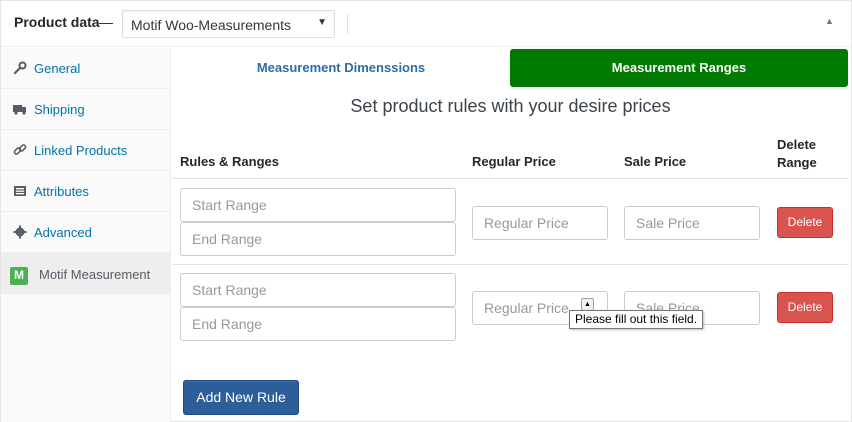  I want to click on column-header-regular-price: Regular Price, so click(514, 161).